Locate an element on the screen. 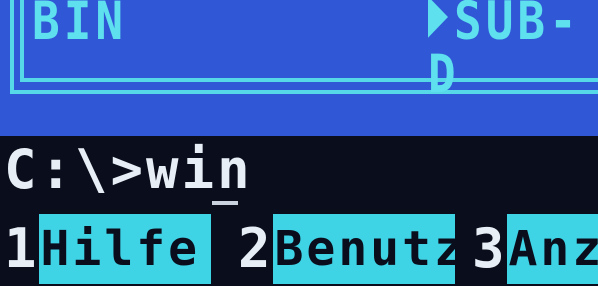  right-panel-title-label: SUB-D is located at coordinates (504, 52).